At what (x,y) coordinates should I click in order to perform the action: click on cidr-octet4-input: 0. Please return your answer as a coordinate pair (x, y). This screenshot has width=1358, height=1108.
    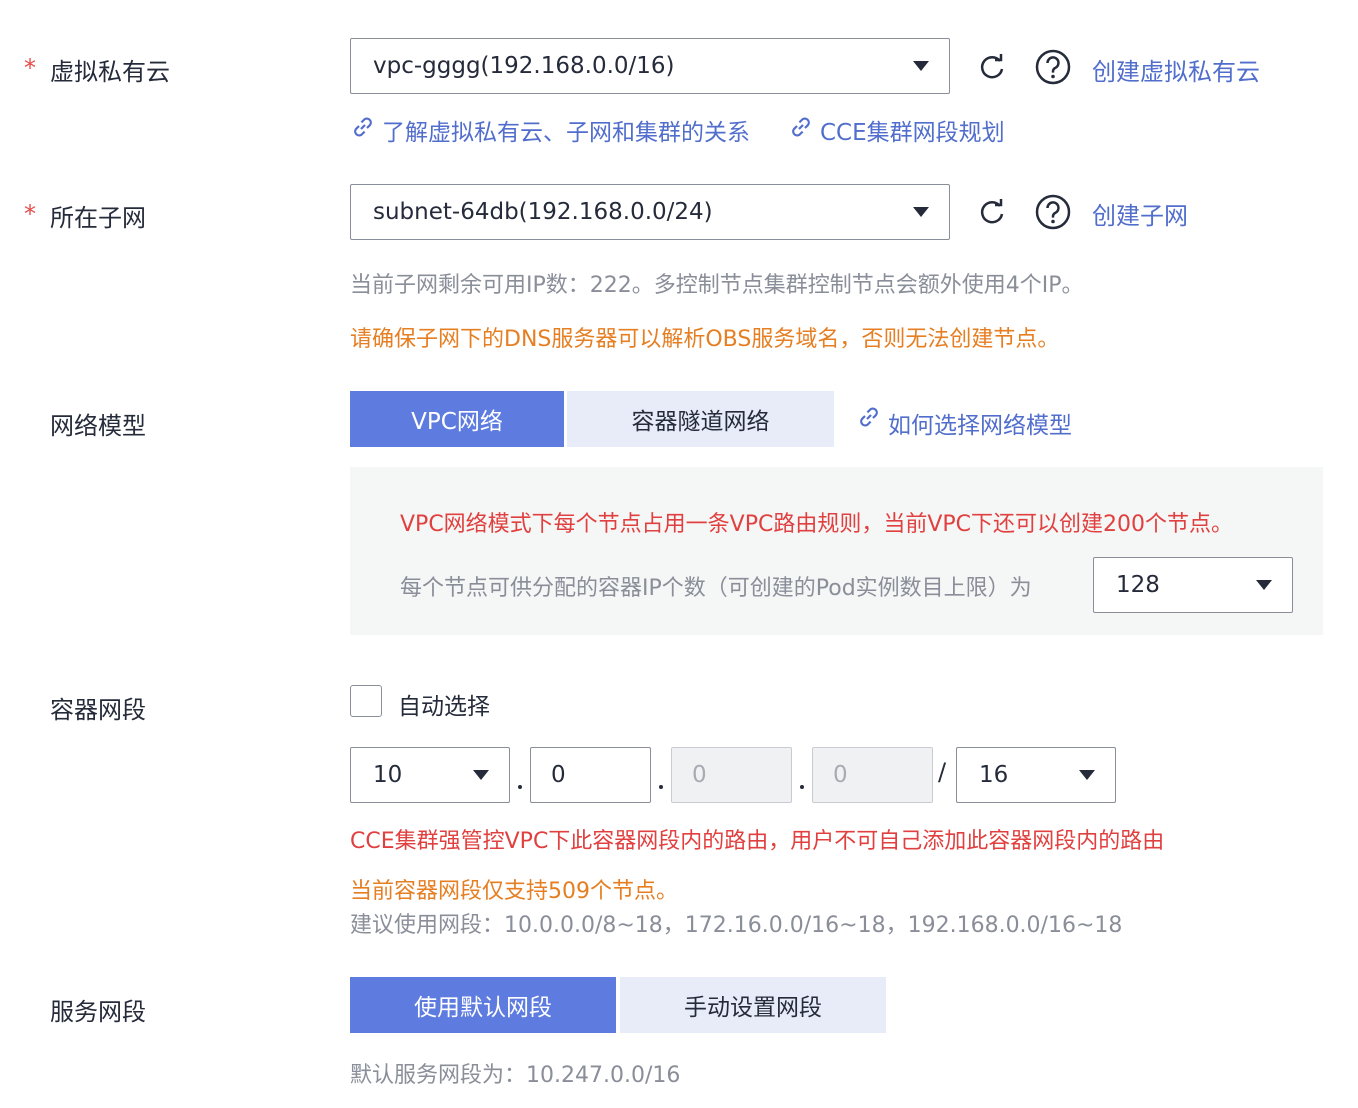
    Looking at the image, I should click on (872, 775).